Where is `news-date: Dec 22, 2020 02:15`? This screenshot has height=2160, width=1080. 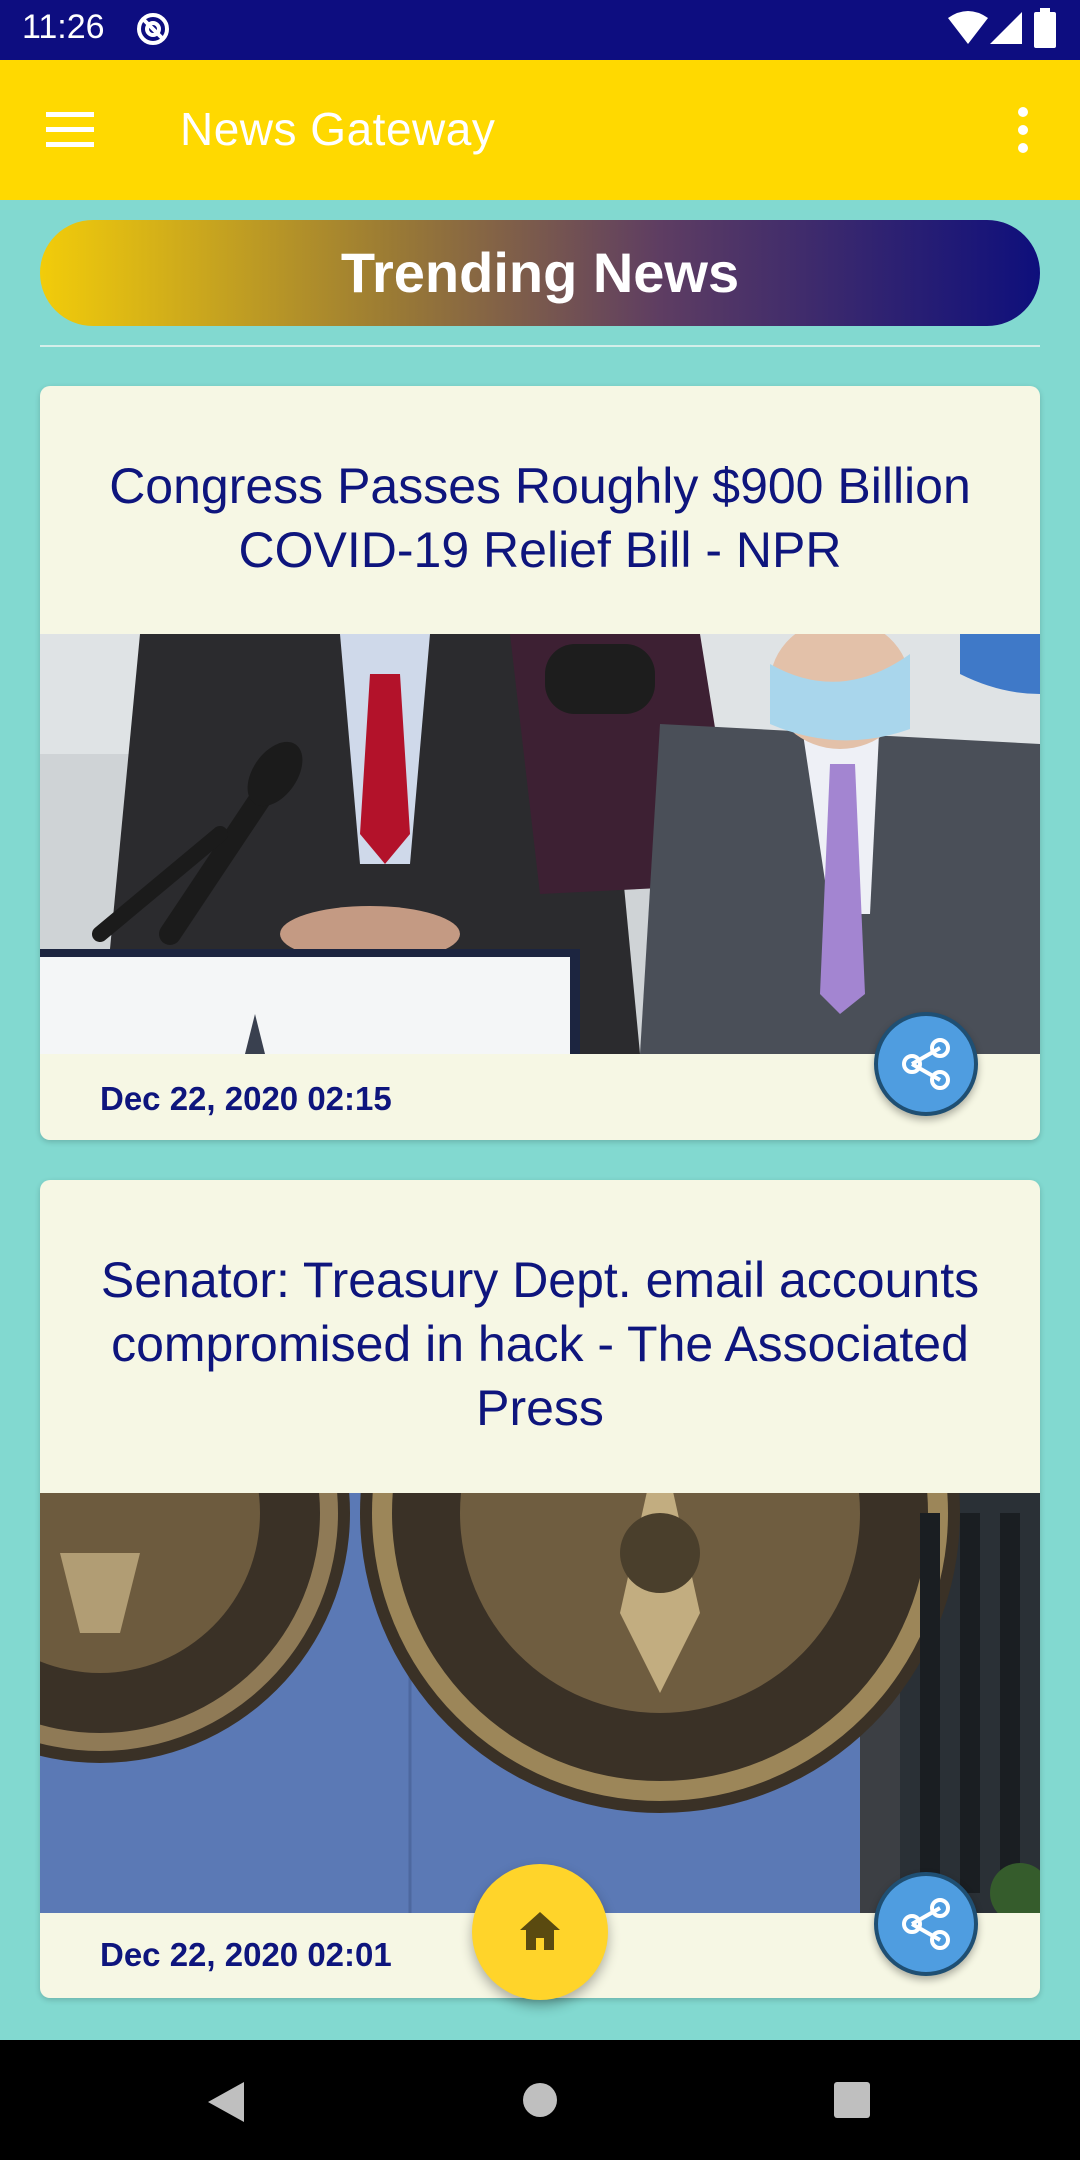
news-date: Dec 22, 2020 02:15 is located at coordinates (246, 1098).